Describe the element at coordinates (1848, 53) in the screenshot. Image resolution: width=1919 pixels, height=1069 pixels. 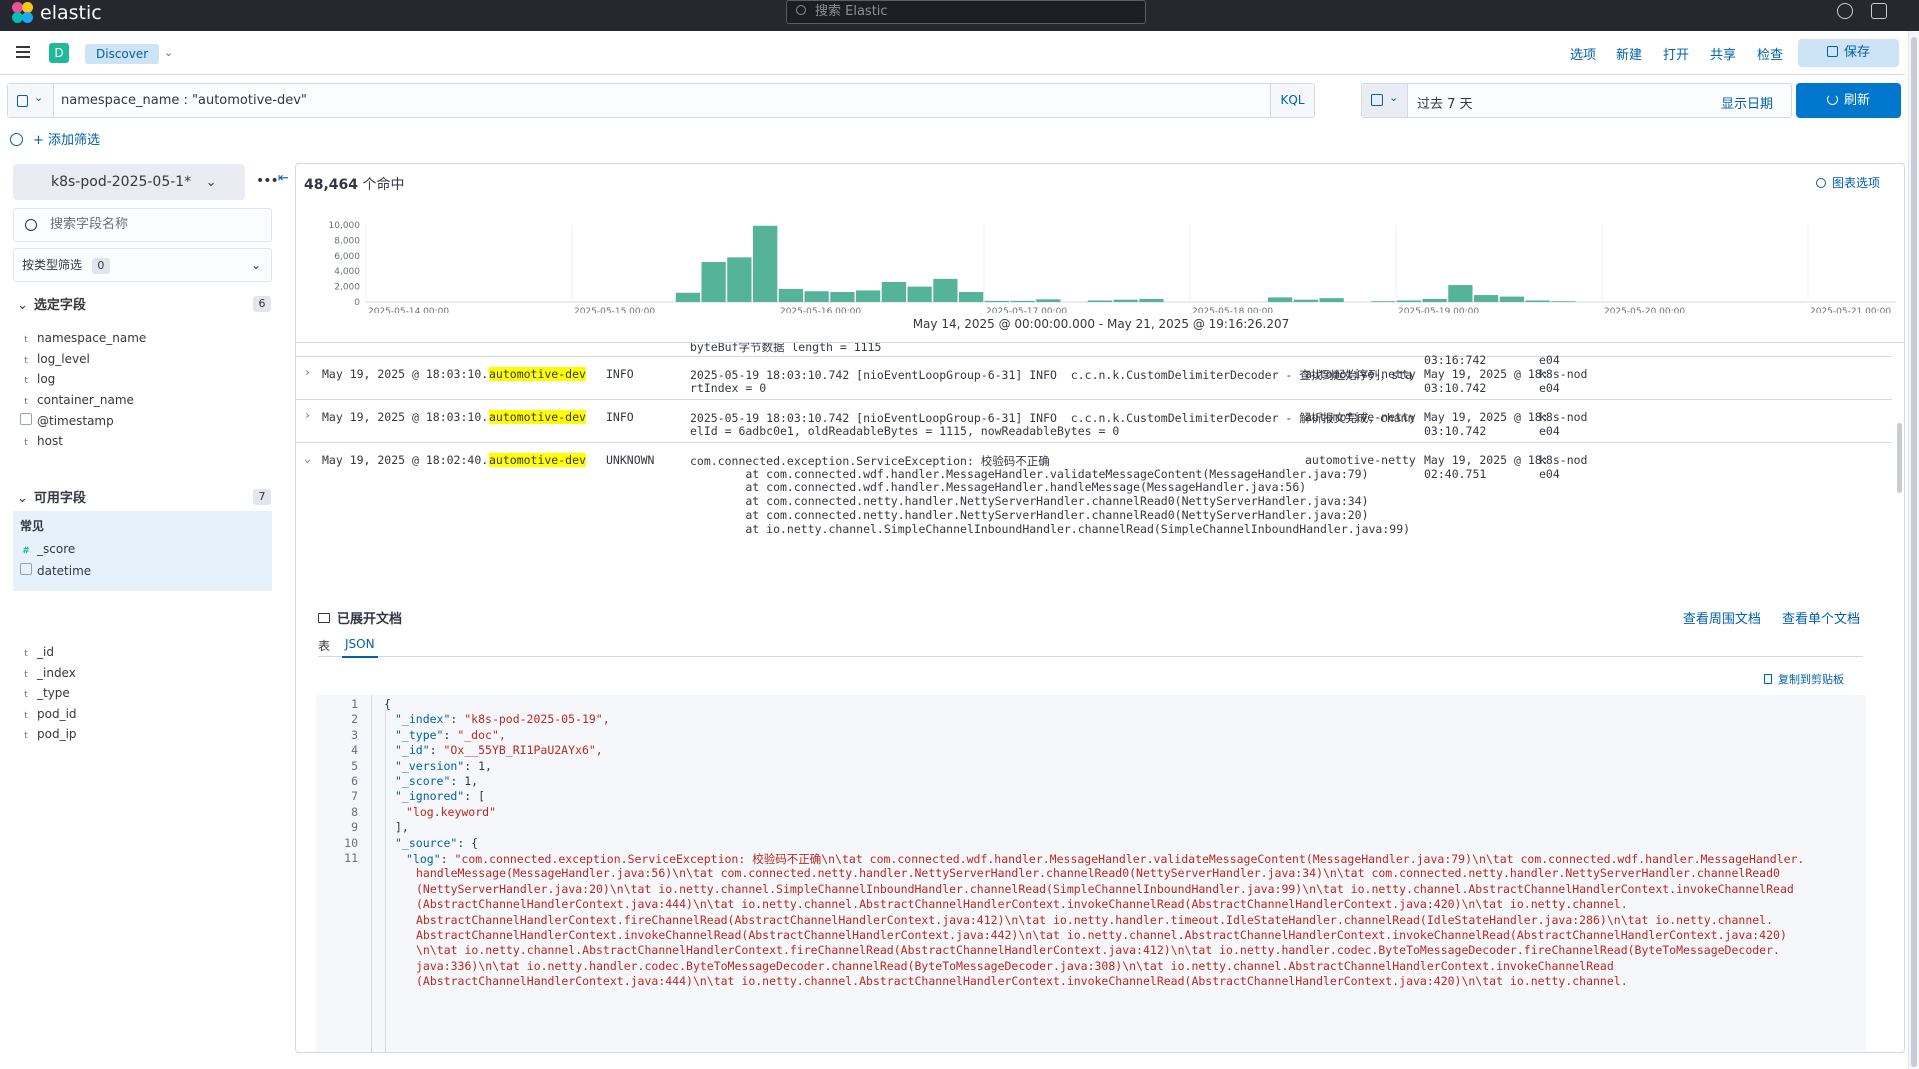
I see `save-button: 保存` at that location.